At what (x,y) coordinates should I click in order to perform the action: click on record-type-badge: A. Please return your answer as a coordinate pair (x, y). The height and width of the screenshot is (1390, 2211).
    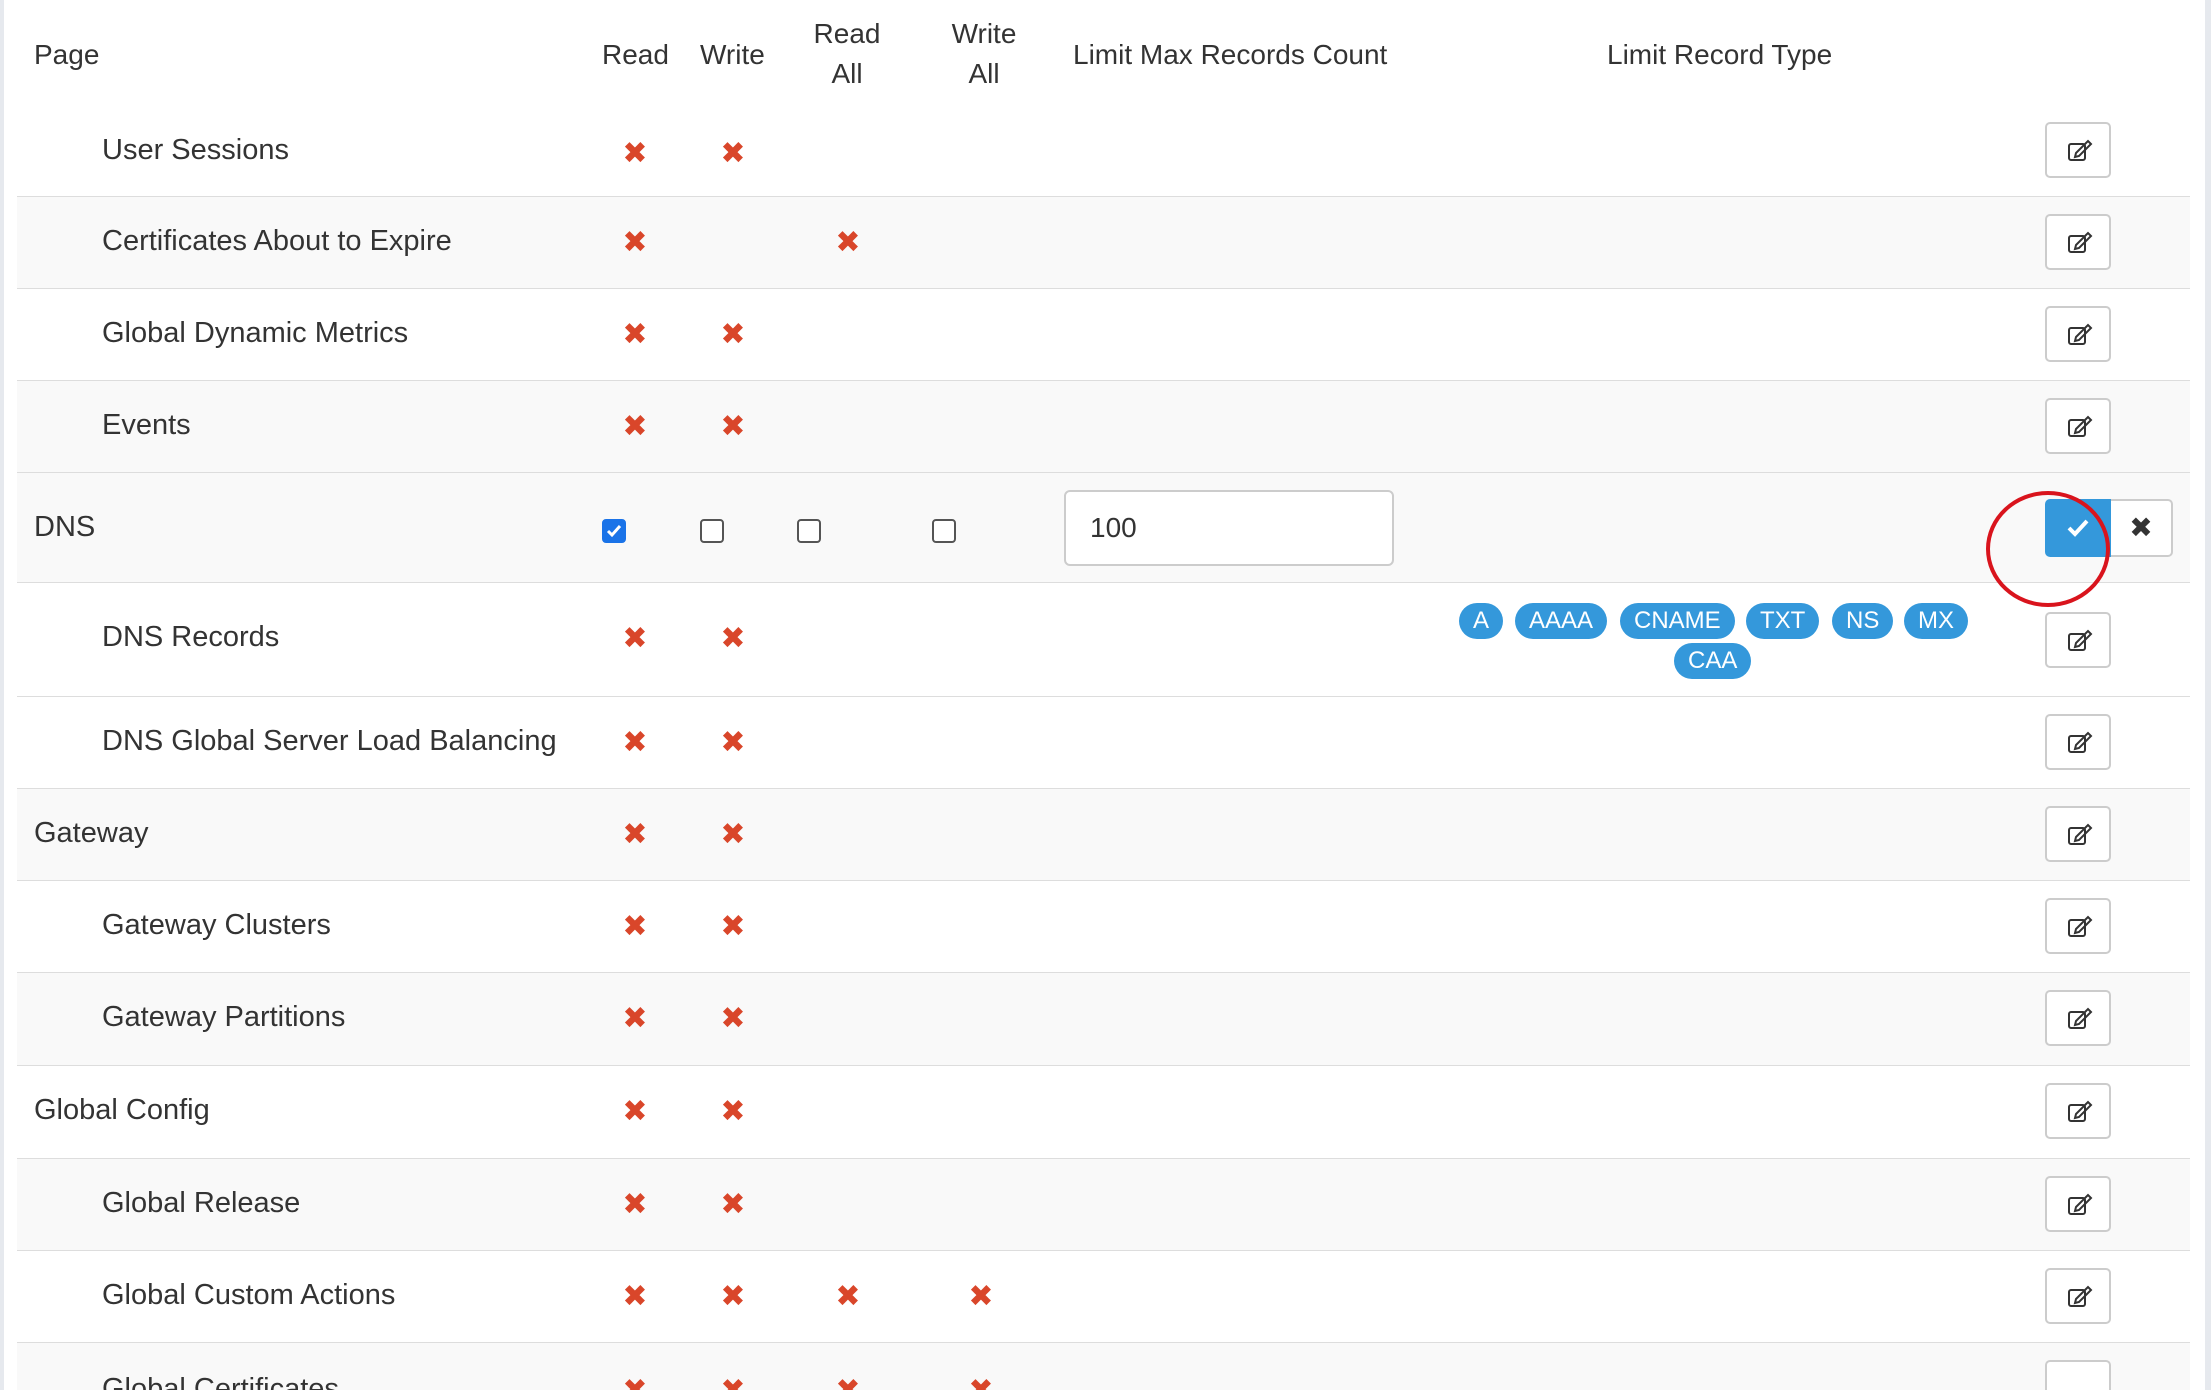
    Looking at the image, I should click on (1481, 621).